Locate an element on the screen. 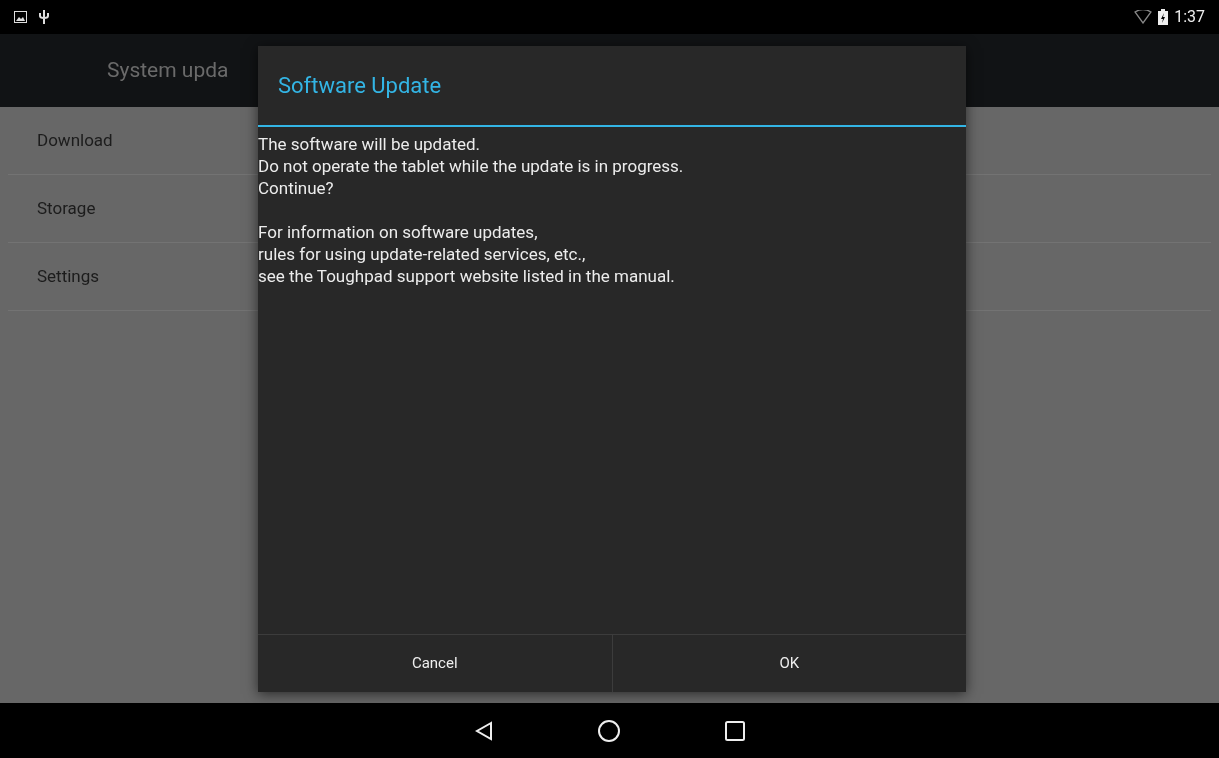 This screenshot has width=1219, height=758. clock: 1:37 is located at coordinates (1189, 17).